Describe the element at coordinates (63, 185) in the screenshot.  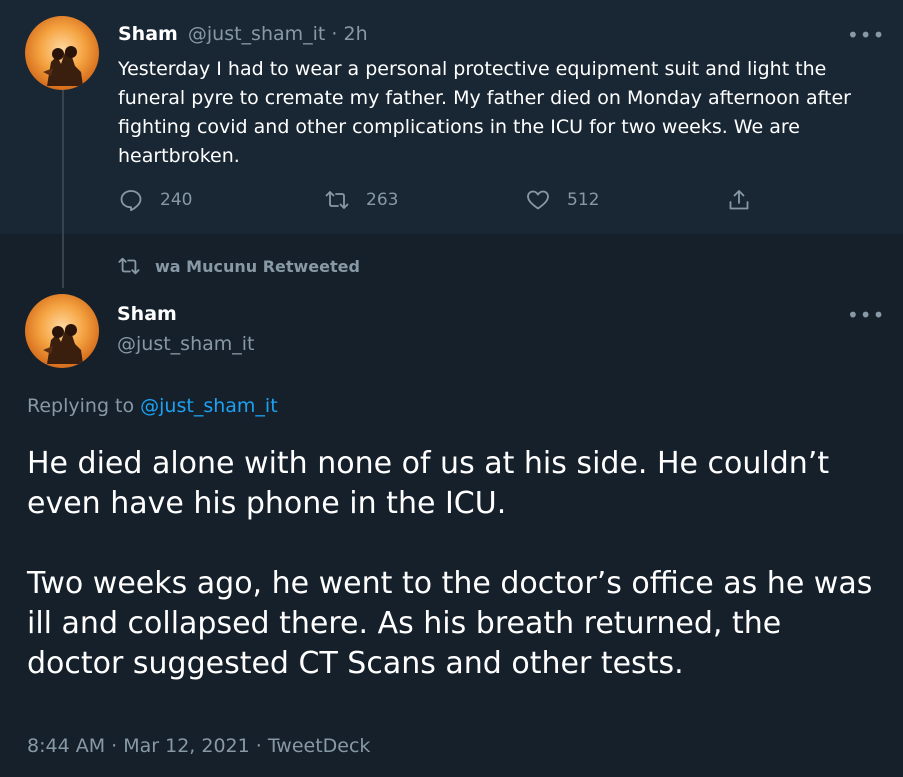
I see `thread-connector-line` at that location.